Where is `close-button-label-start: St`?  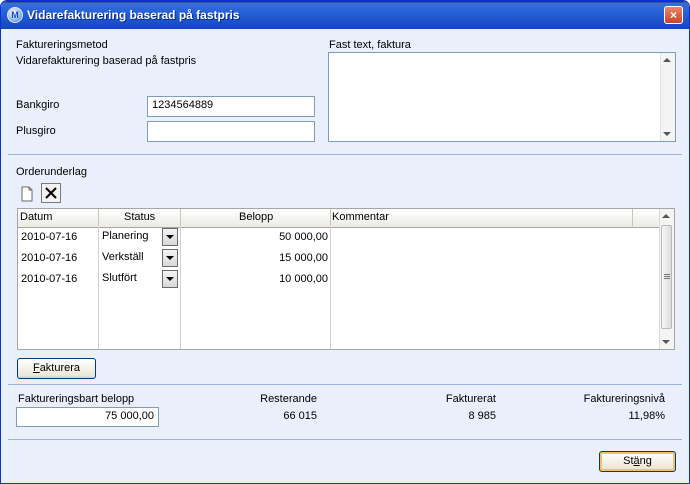
close-button-label-start: St is located at coordinates (628, 461).